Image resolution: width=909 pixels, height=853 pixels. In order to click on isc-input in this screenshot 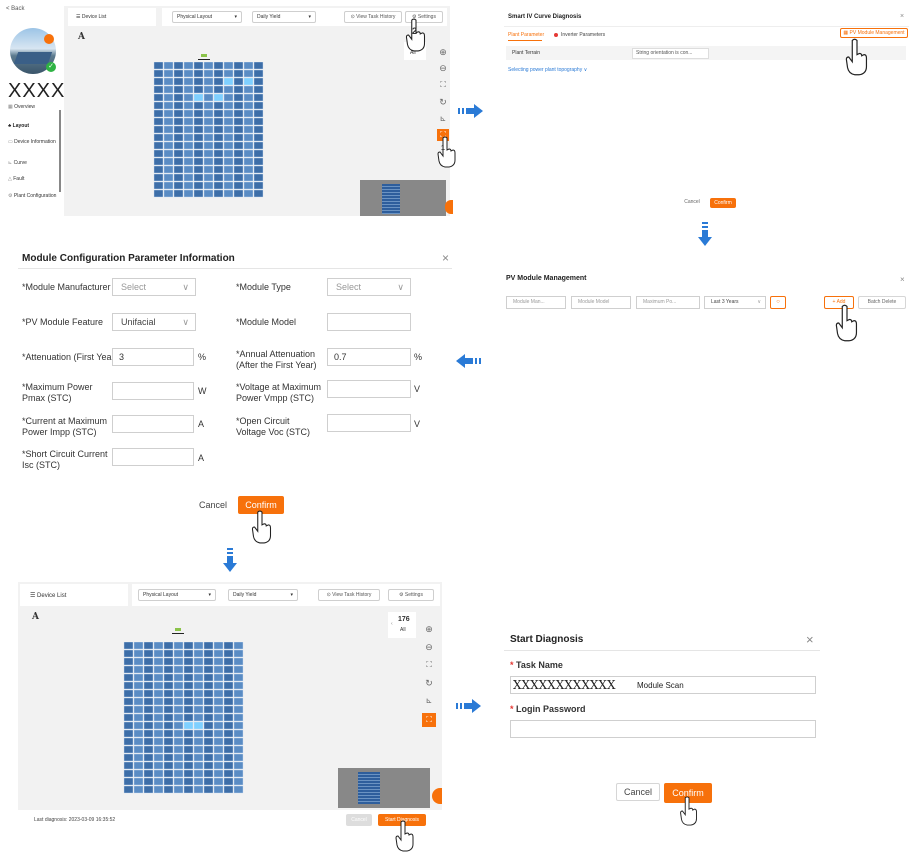, I will do `click(153, 457)`.